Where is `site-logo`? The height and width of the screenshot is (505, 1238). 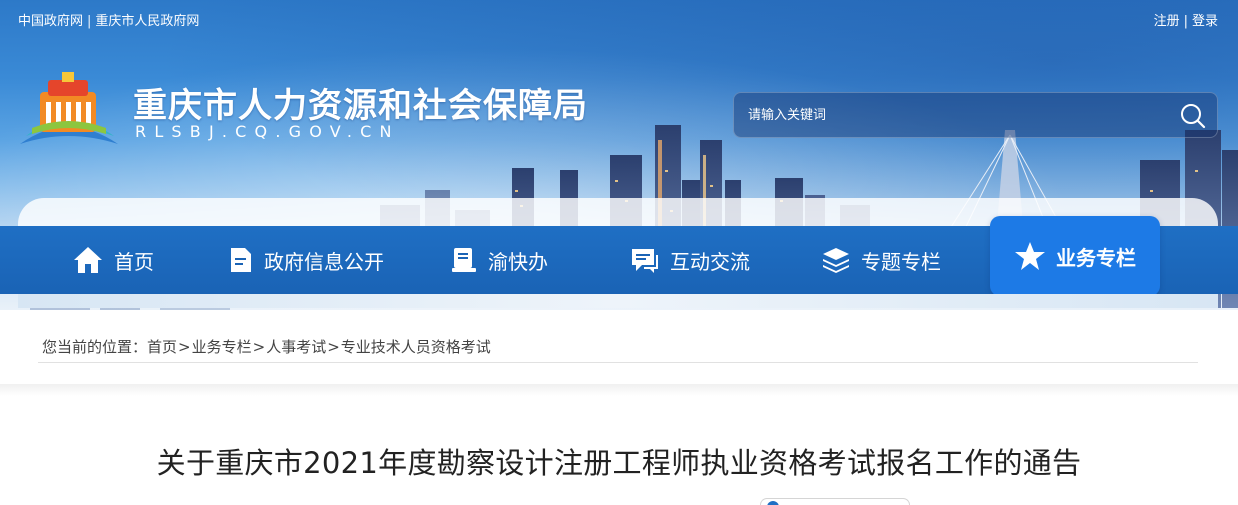 site-logo is located at coordinates (69, 110).